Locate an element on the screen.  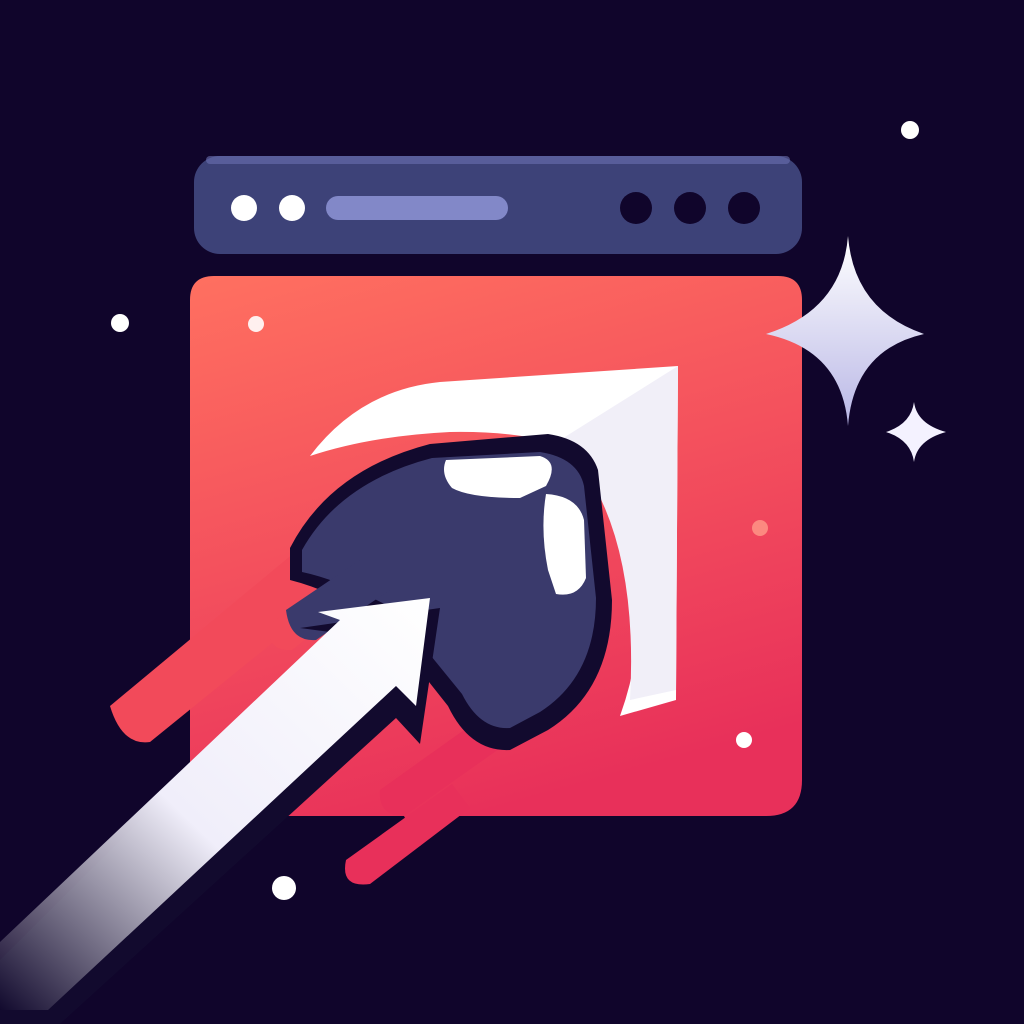
address-bar is located at coordinates (417, 208).